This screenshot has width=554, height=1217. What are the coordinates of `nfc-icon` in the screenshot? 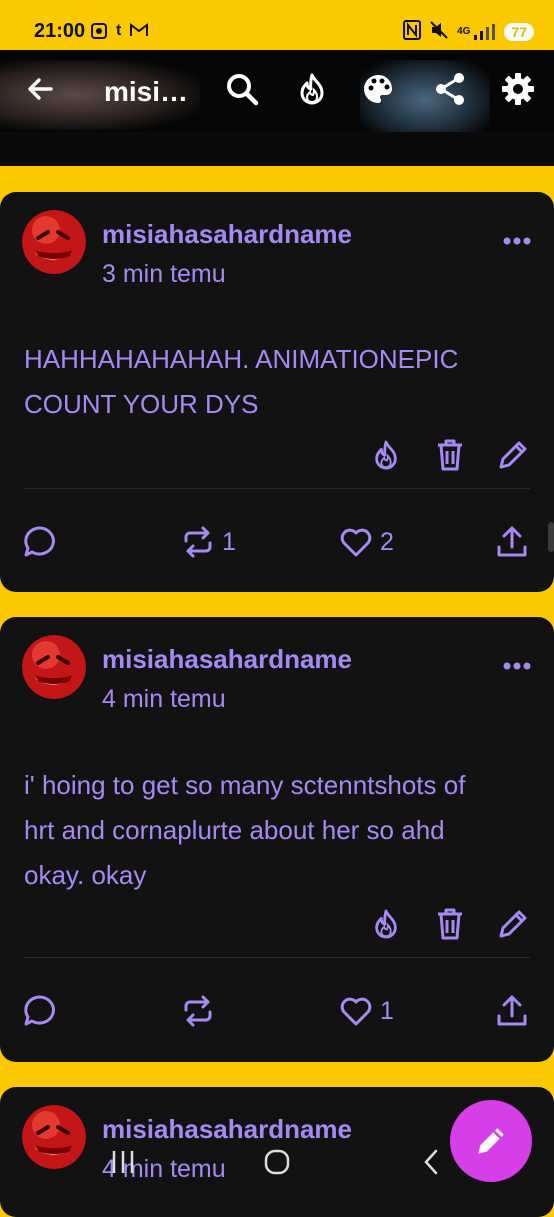 It's located at (412, 31).